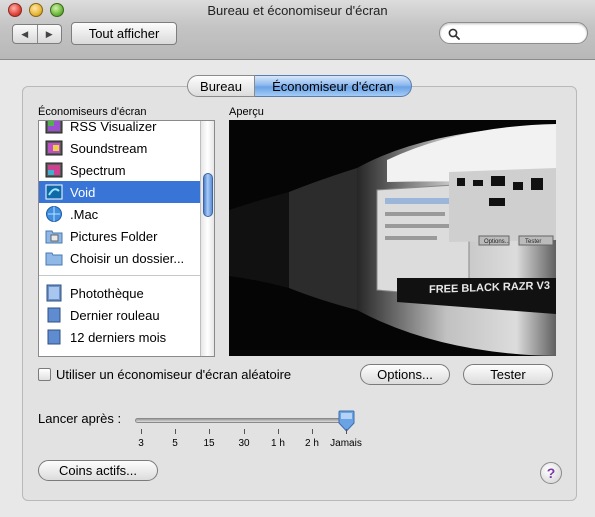 The height and width of the screenshot is (517, 595). What do you see at coordinates (209, 443) in the screenshot?
I see `slider-tick-label: 15` at bounding box center [209, 443].